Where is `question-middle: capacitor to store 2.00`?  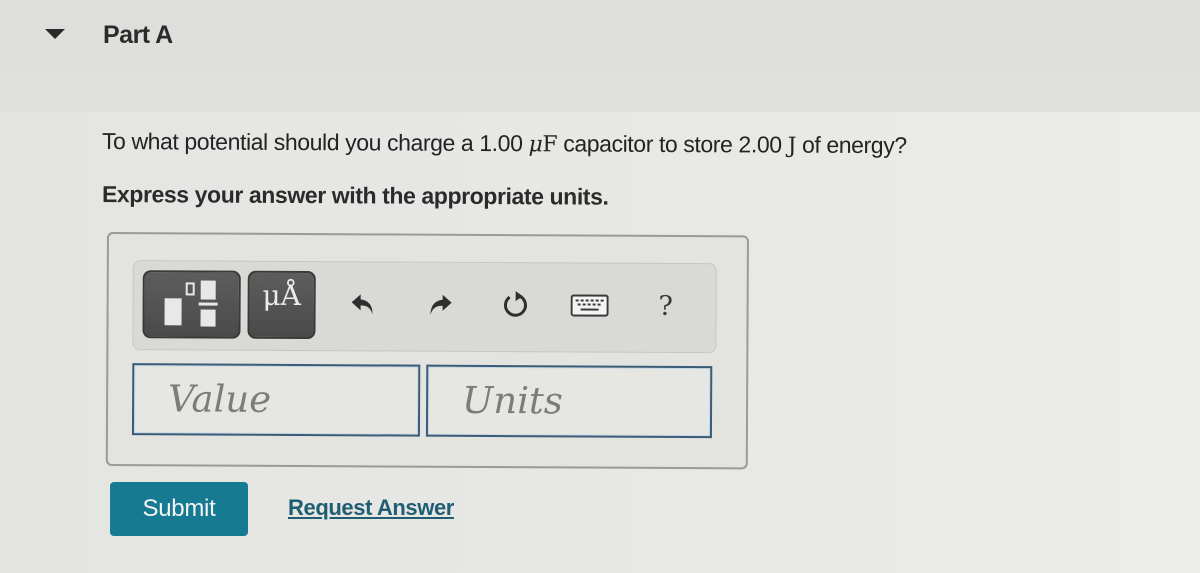
question-middle: capacitor to store 2.00 is located at coordinates (672, 144).